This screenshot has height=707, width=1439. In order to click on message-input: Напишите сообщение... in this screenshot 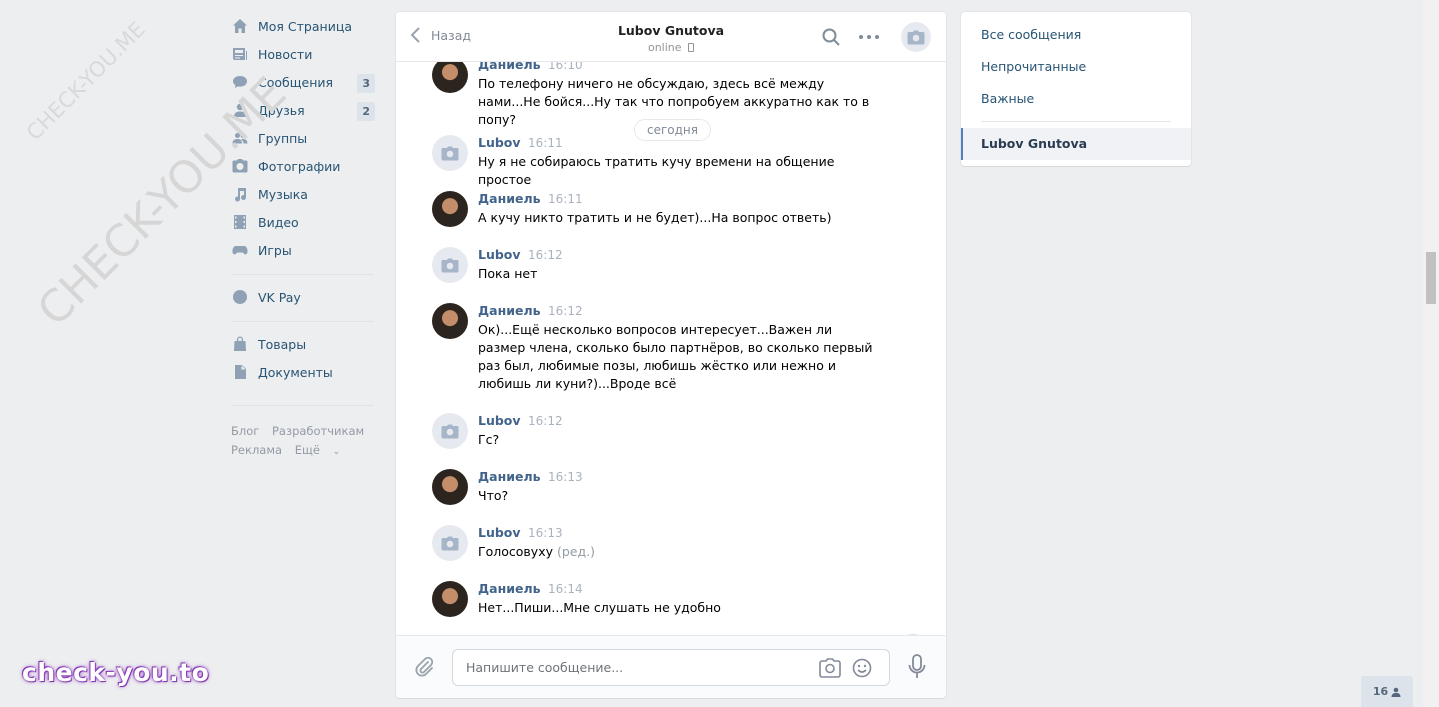, I will do `click(671, 667)`.